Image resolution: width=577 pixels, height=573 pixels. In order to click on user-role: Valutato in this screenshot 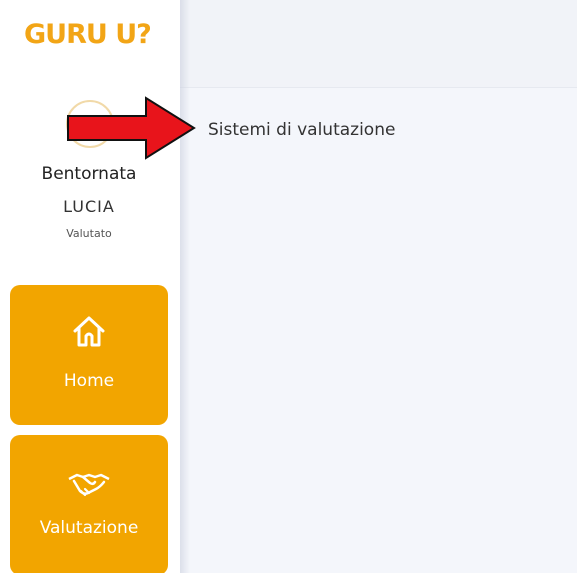, I will do `click(89, 233)`.